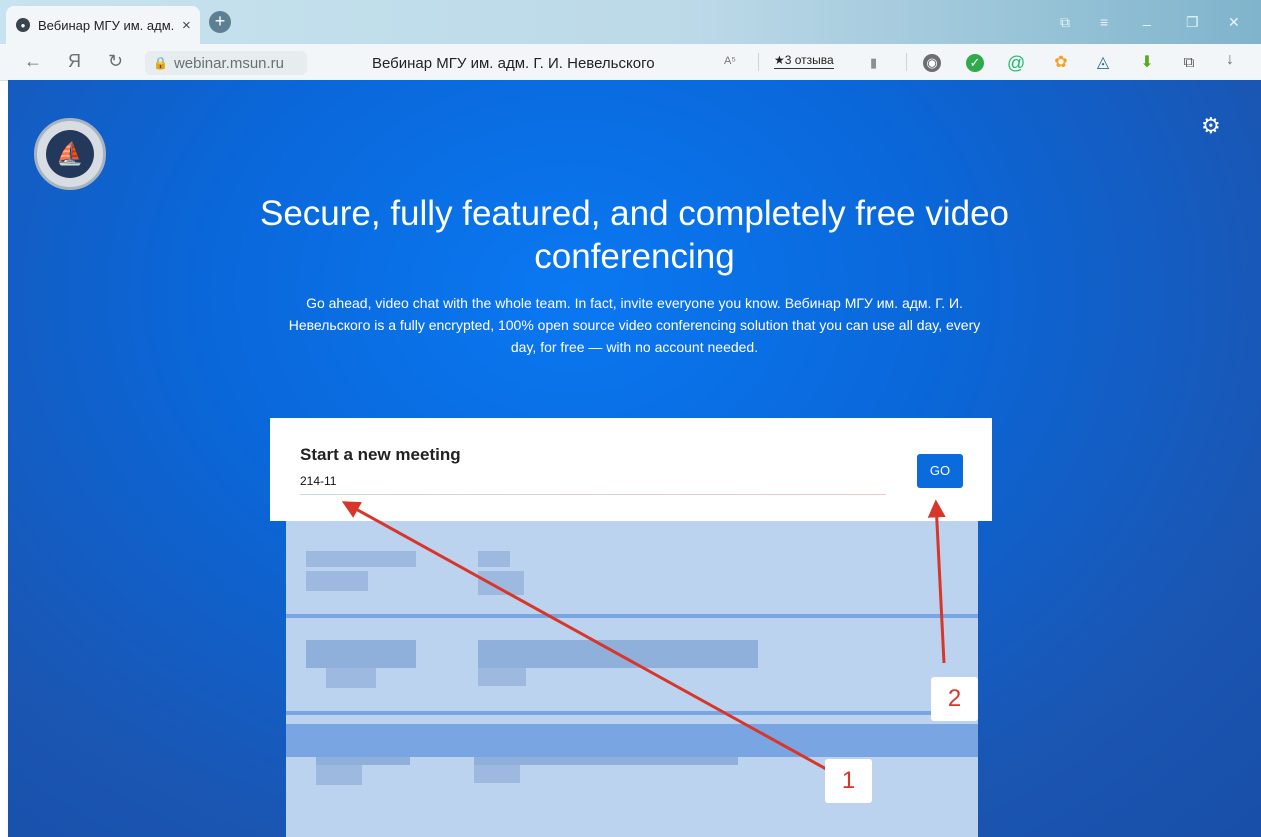  What do you see at coordinates (848, 781) in the screenshot?
I see `annotation-badge-1: 1` at bounding box center [848, 781].